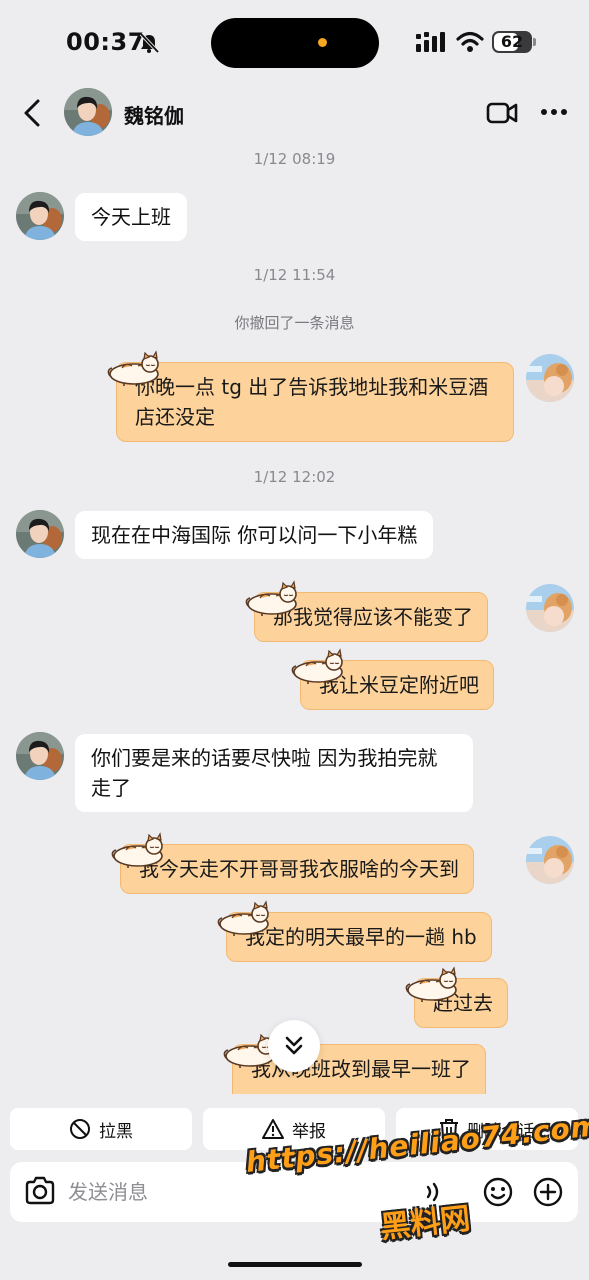  Describe the element at coordinates (294, 113) in the screenshot. I see `chat-header: 魏铭伽` at that location.